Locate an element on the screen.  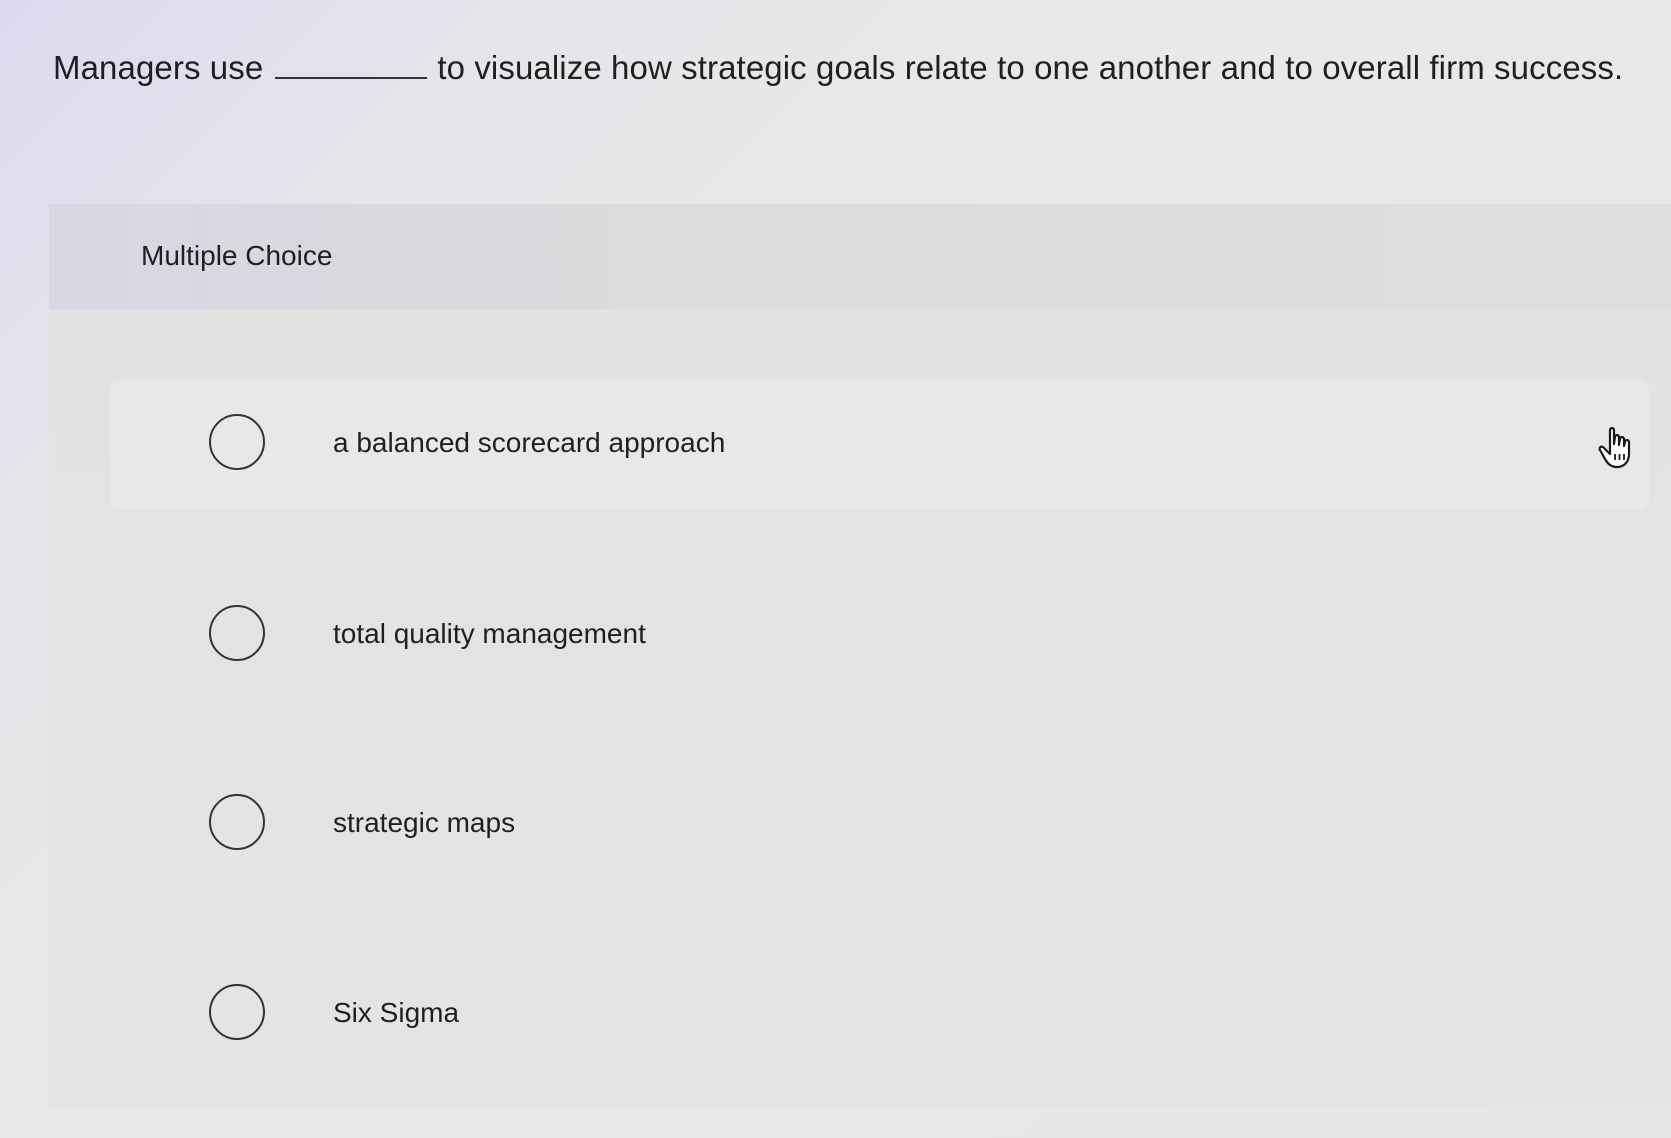
answer-blank is located at coordinates (351, 64).